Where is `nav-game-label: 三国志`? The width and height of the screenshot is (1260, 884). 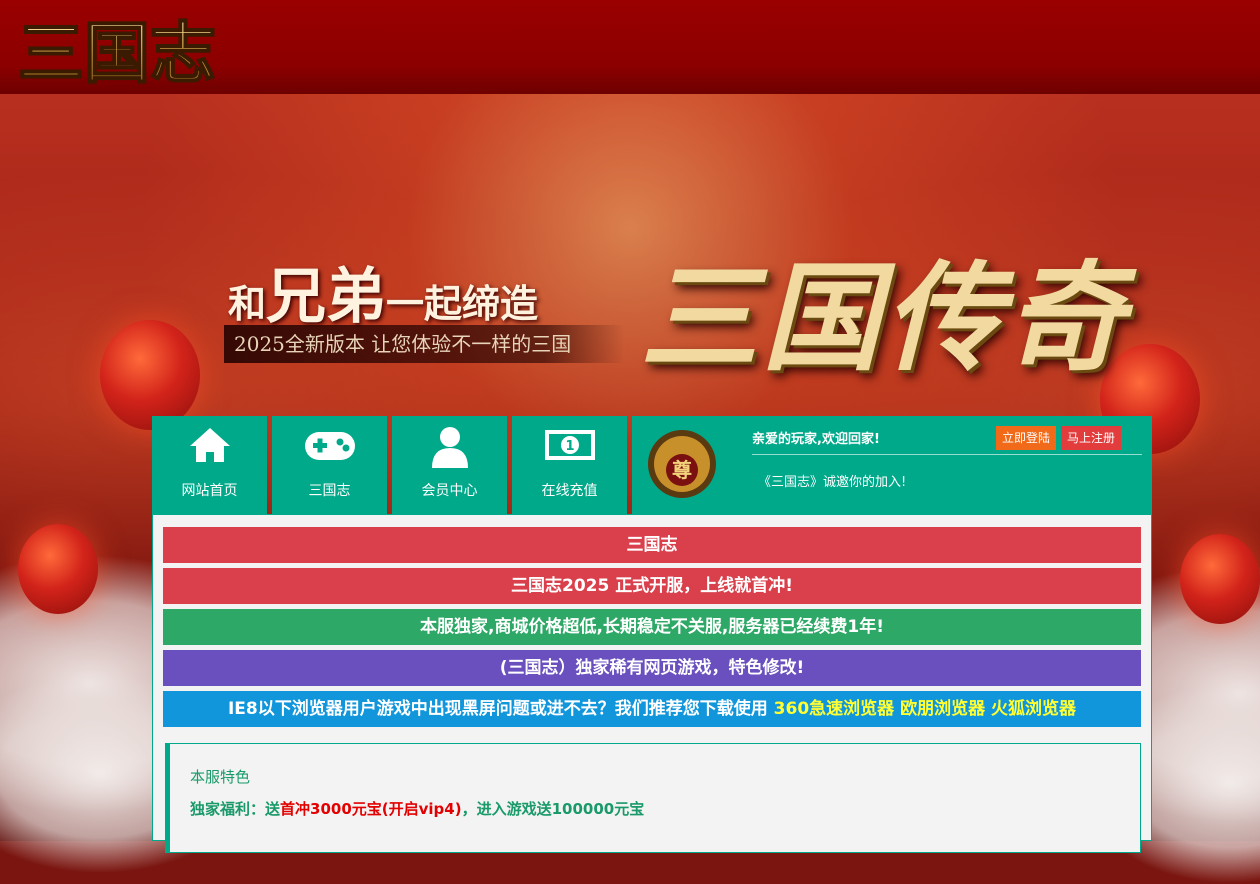
nav-game-label: 三国志 is located at coordinates (329, 491).